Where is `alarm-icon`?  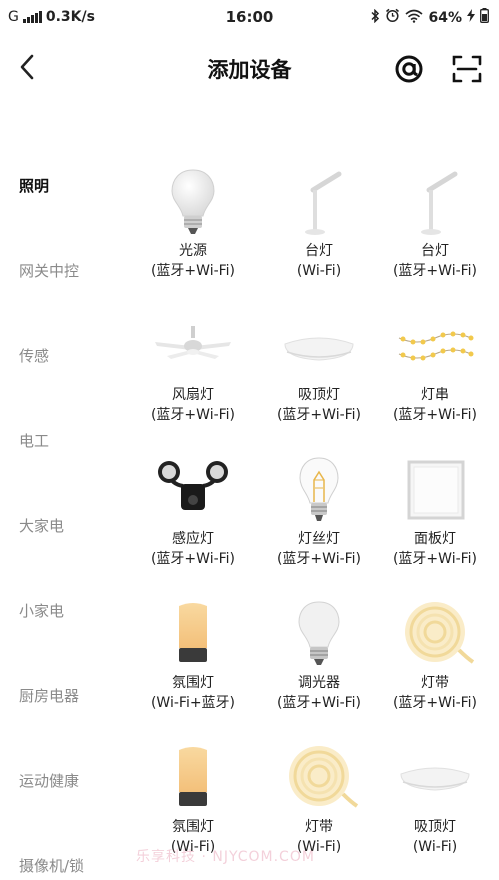 alarm-icon is located at coordinates (392, 17).